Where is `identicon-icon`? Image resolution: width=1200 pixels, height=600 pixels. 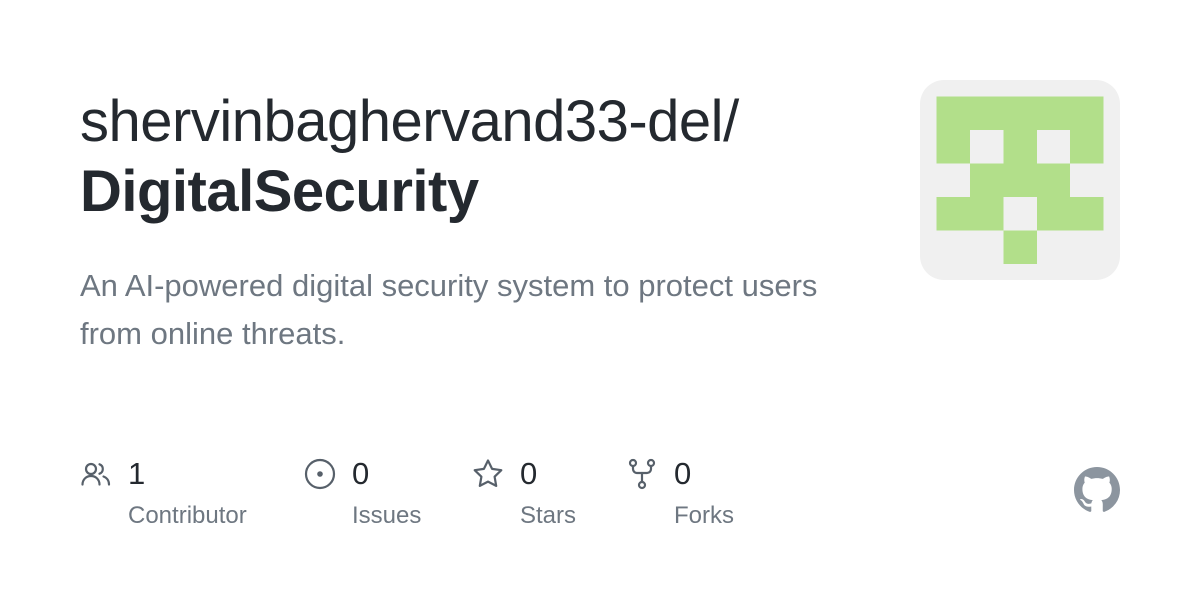
identicon-icon is located at coordinates (1020, 180).